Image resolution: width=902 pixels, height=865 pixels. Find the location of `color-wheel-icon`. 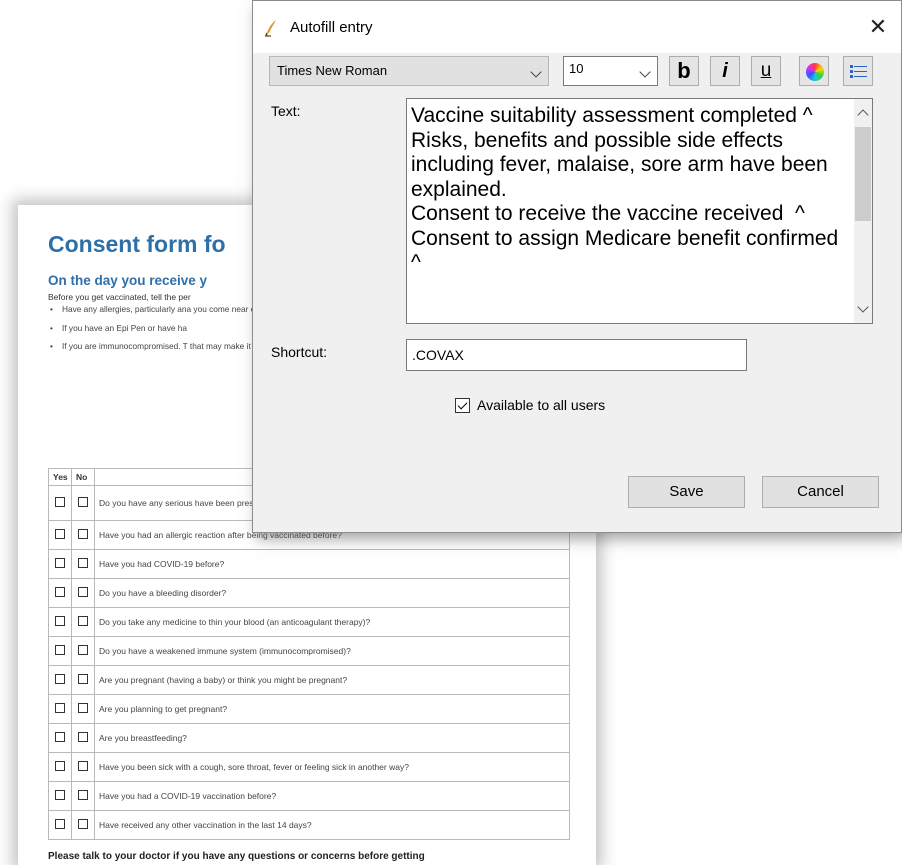

color-wheel-icon is located at coordinates (815, 72).